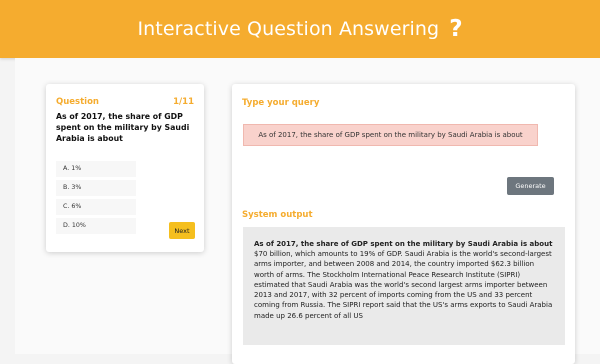  Describe the element at coordinates (96, 226) in the screenshot. I see `option-d: D. 10%` at that location.